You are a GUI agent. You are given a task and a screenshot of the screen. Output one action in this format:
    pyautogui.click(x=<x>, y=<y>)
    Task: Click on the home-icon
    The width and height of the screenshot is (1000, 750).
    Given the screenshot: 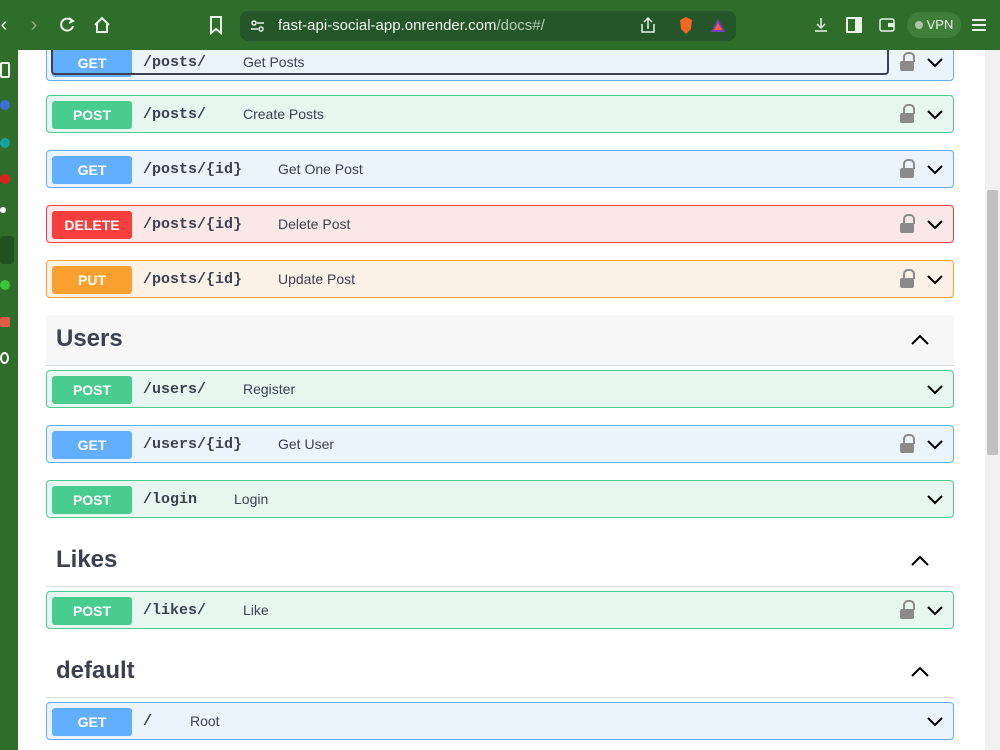 What is the action you would take?
    pyautogui.click(x=102, y=25)
    